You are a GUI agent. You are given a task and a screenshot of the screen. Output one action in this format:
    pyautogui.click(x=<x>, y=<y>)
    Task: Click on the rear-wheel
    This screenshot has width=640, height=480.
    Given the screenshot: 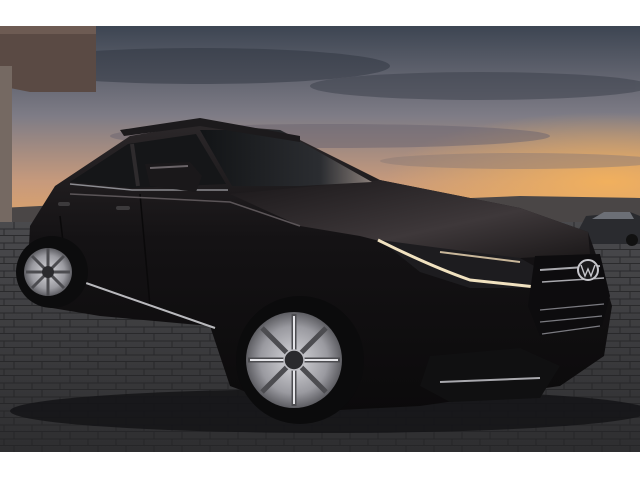 What is the action you would take?
    pyautogui.click(x=52, y=272)
    